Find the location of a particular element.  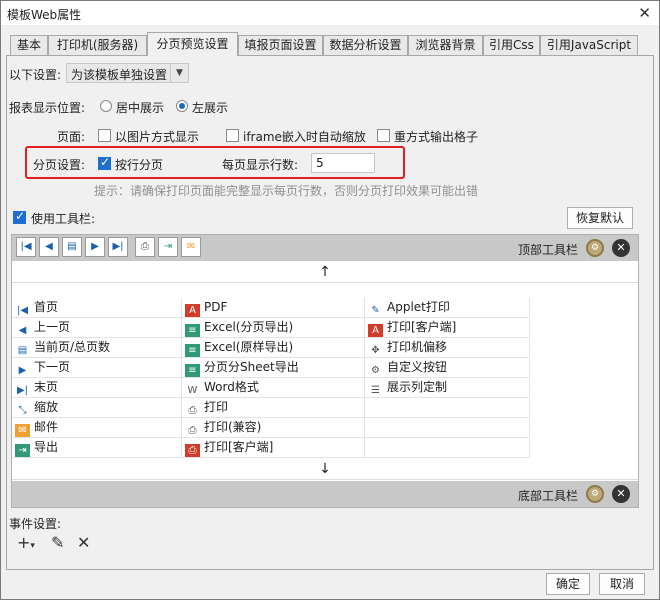

list-item: ✎ Applet打印 is located at coordinates (447, 308).